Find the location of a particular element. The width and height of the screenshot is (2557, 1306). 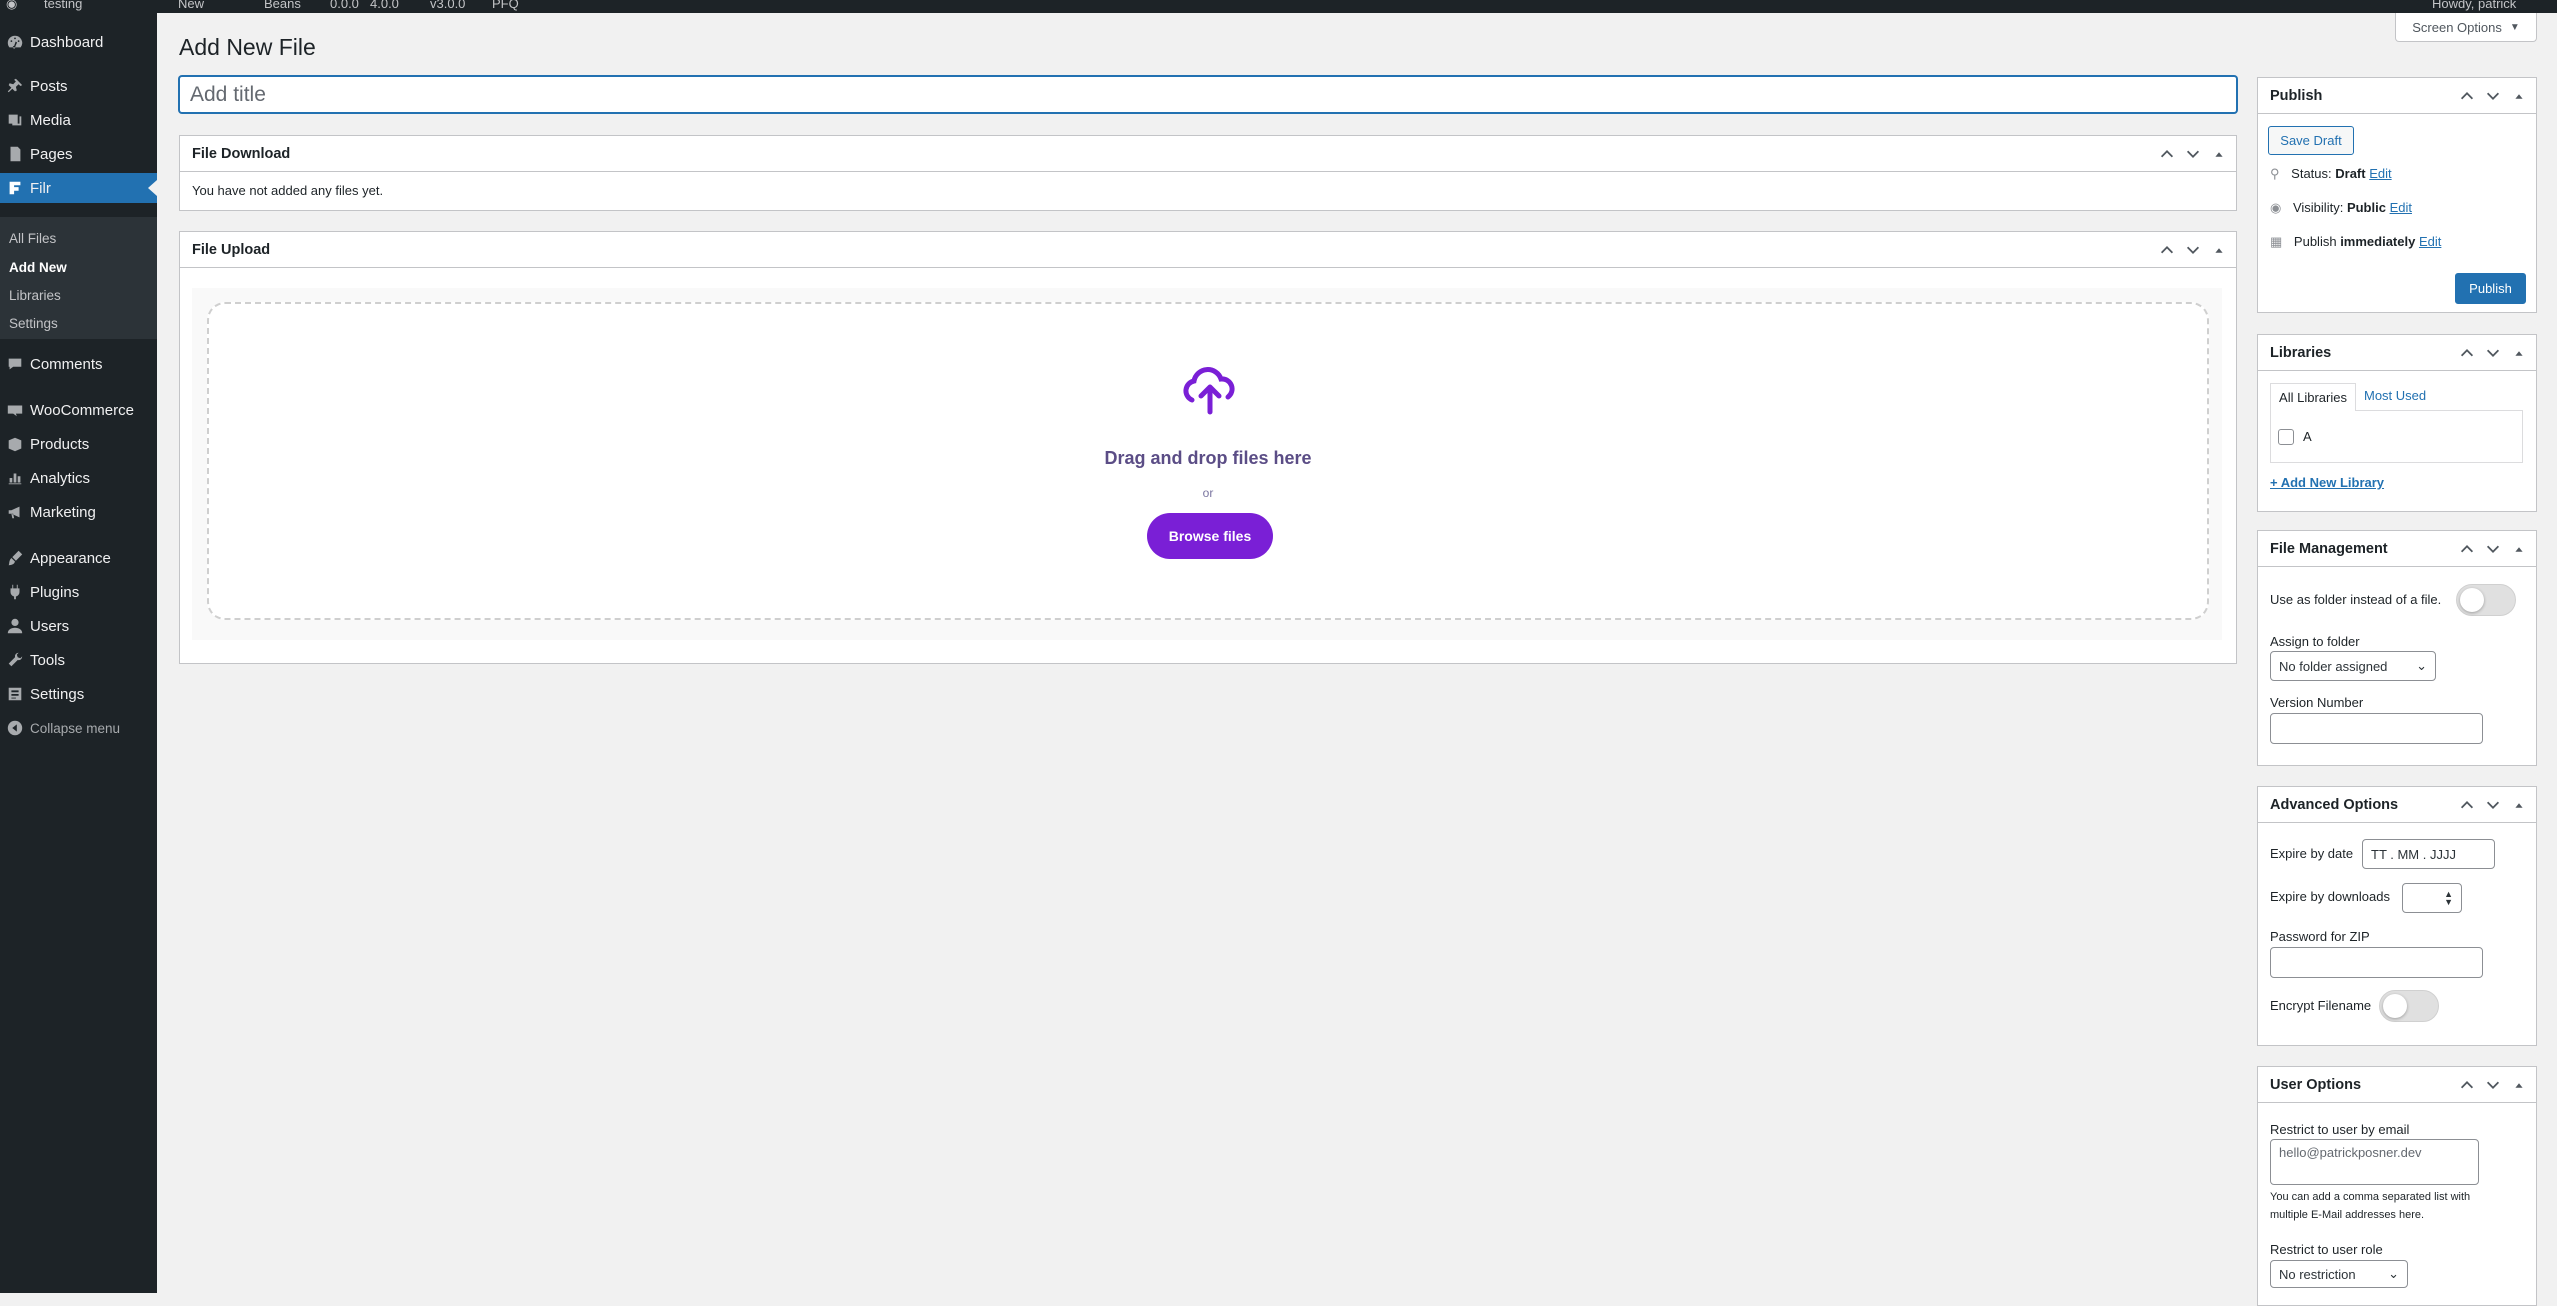

sidebar-item-appearance: Appearance is located at coordinates (78, 558).